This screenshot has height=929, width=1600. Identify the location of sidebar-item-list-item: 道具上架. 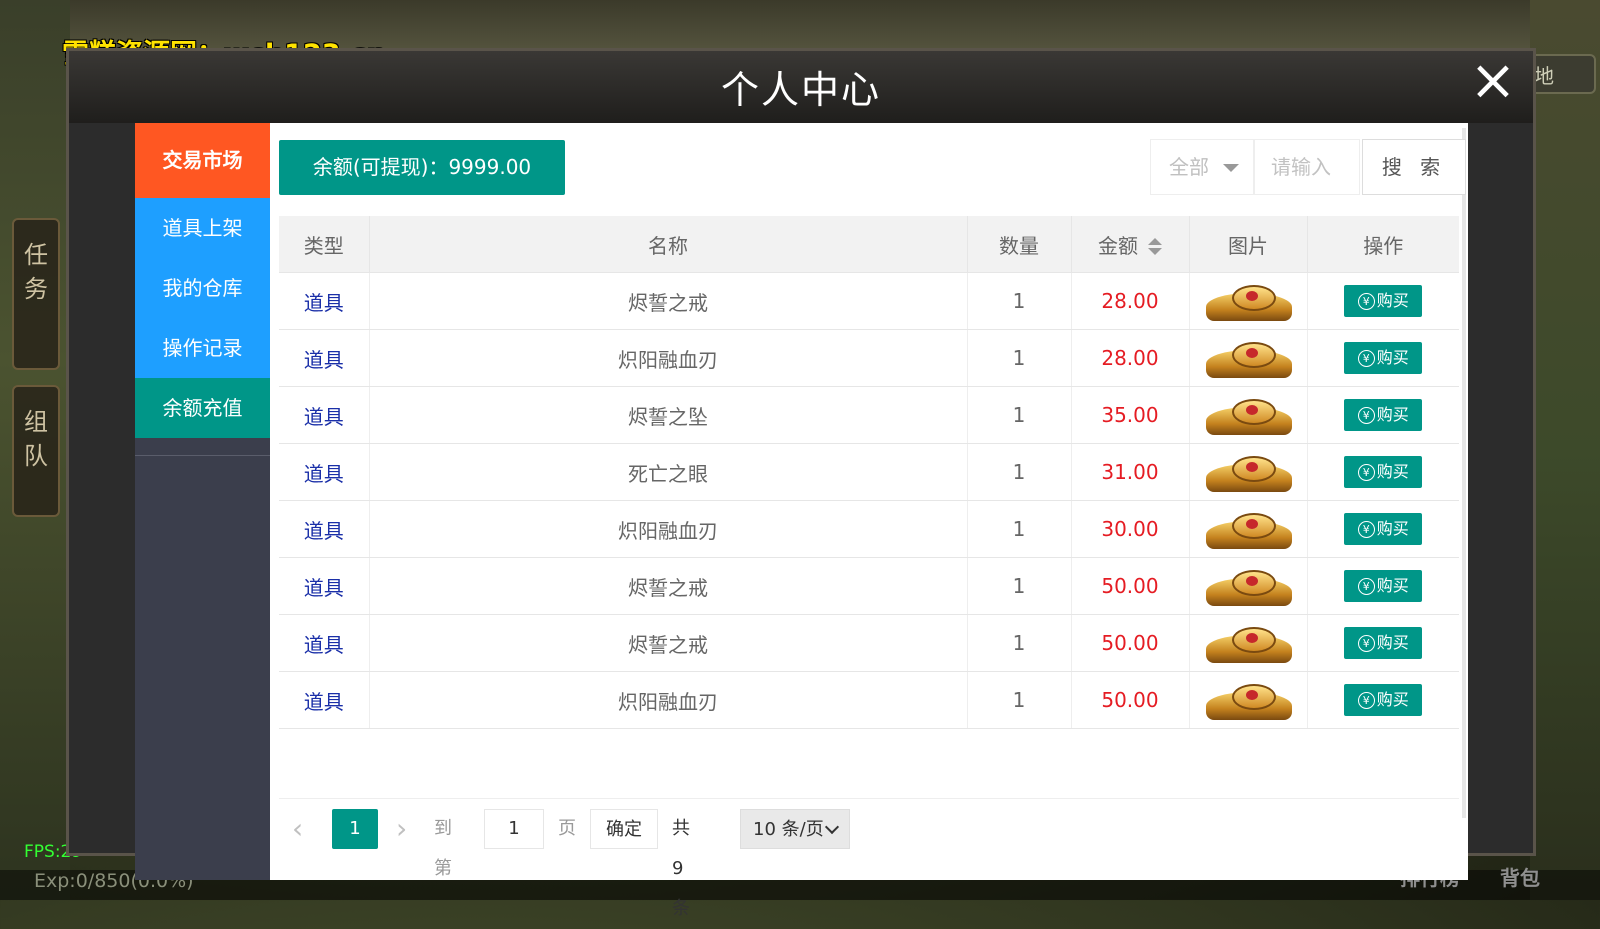
(202, 228).